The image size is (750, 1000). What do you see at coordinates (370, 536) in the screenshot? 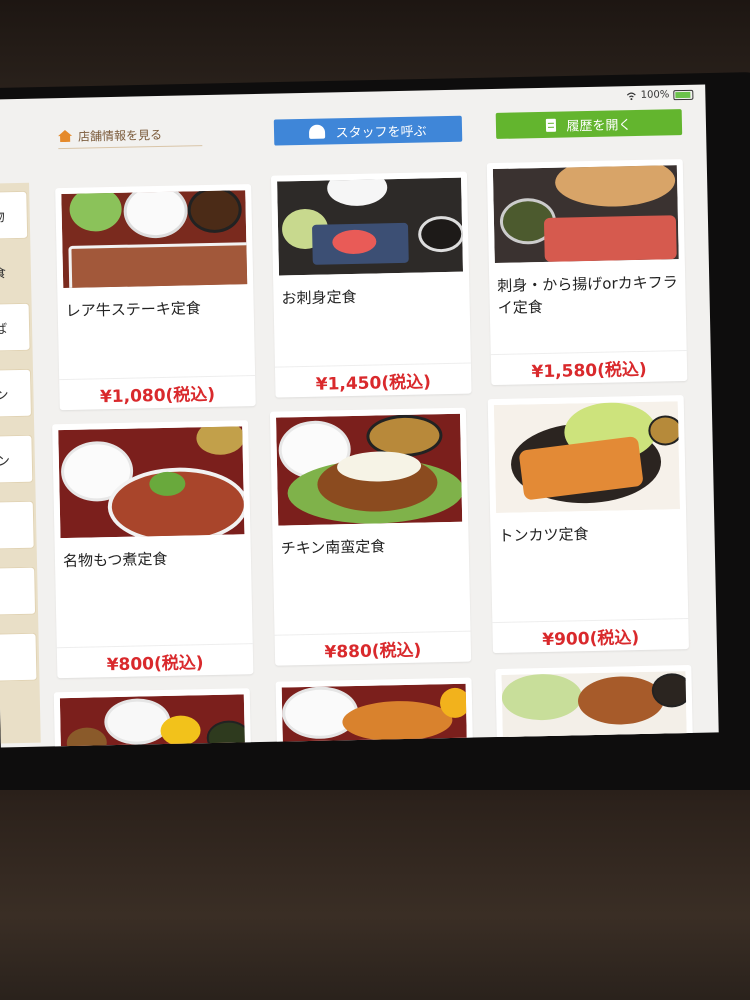
I see `menu-item-card: チキン南蛮定食 ¥880(税込)` at bounding box center [370, 536].